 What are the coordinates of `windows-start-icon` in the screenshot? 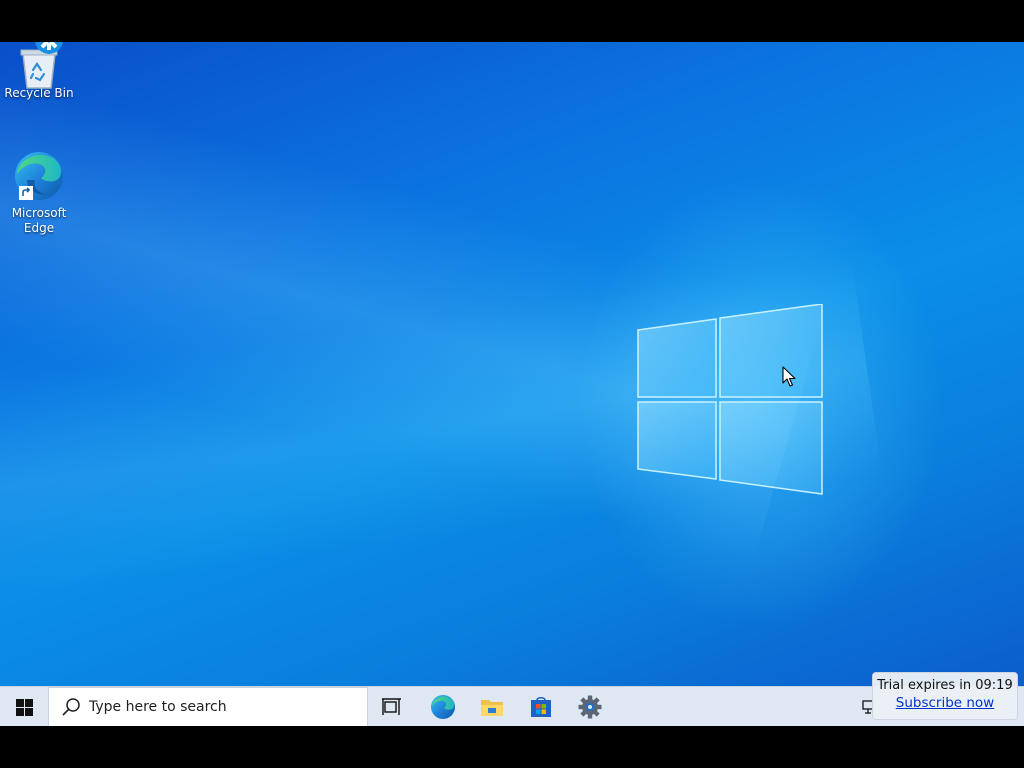 It's located at (24, 707).